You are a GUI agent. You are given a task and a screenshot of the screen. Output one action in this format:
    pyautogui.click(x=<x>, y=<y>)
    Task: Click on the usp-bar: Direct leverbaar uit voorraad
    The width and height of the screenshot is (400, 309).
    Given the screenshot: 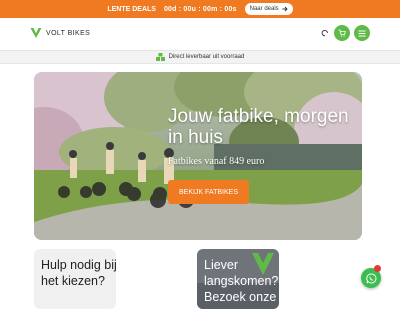 What is the action you would take?
    pyautogui.click(x=200, y=57)
    